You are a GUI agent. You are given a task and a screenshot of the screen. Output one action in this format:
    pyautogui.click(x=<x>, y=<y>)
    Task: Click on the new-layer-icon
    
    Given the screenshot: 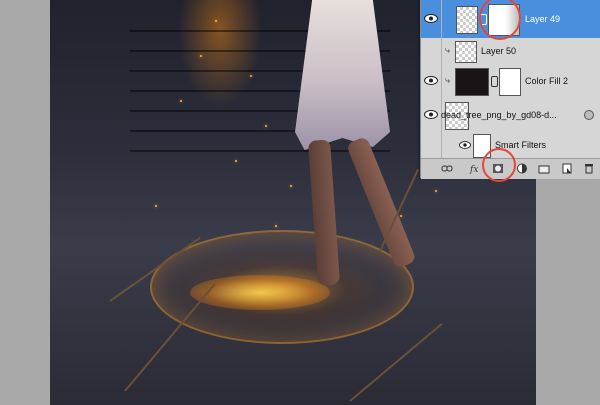 What is the action you would take?
    pyautogui.click(x=567, y=168)
    